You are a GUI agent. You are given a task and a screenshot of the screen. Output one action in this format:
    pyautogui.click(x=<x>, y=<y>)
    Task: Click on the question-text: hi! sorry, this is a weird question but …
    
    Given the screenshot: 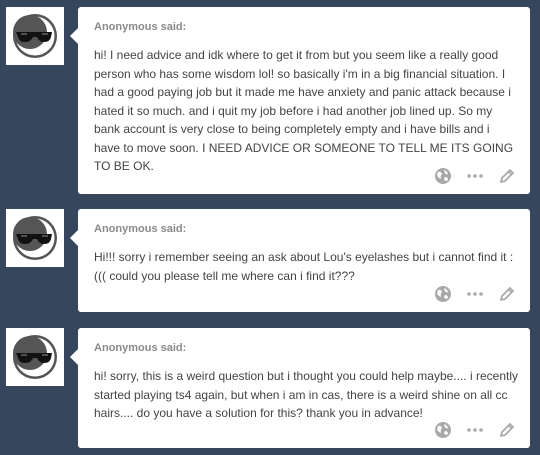 What is the action you would take?
    pyautogui.click(x=306, y=394)
    